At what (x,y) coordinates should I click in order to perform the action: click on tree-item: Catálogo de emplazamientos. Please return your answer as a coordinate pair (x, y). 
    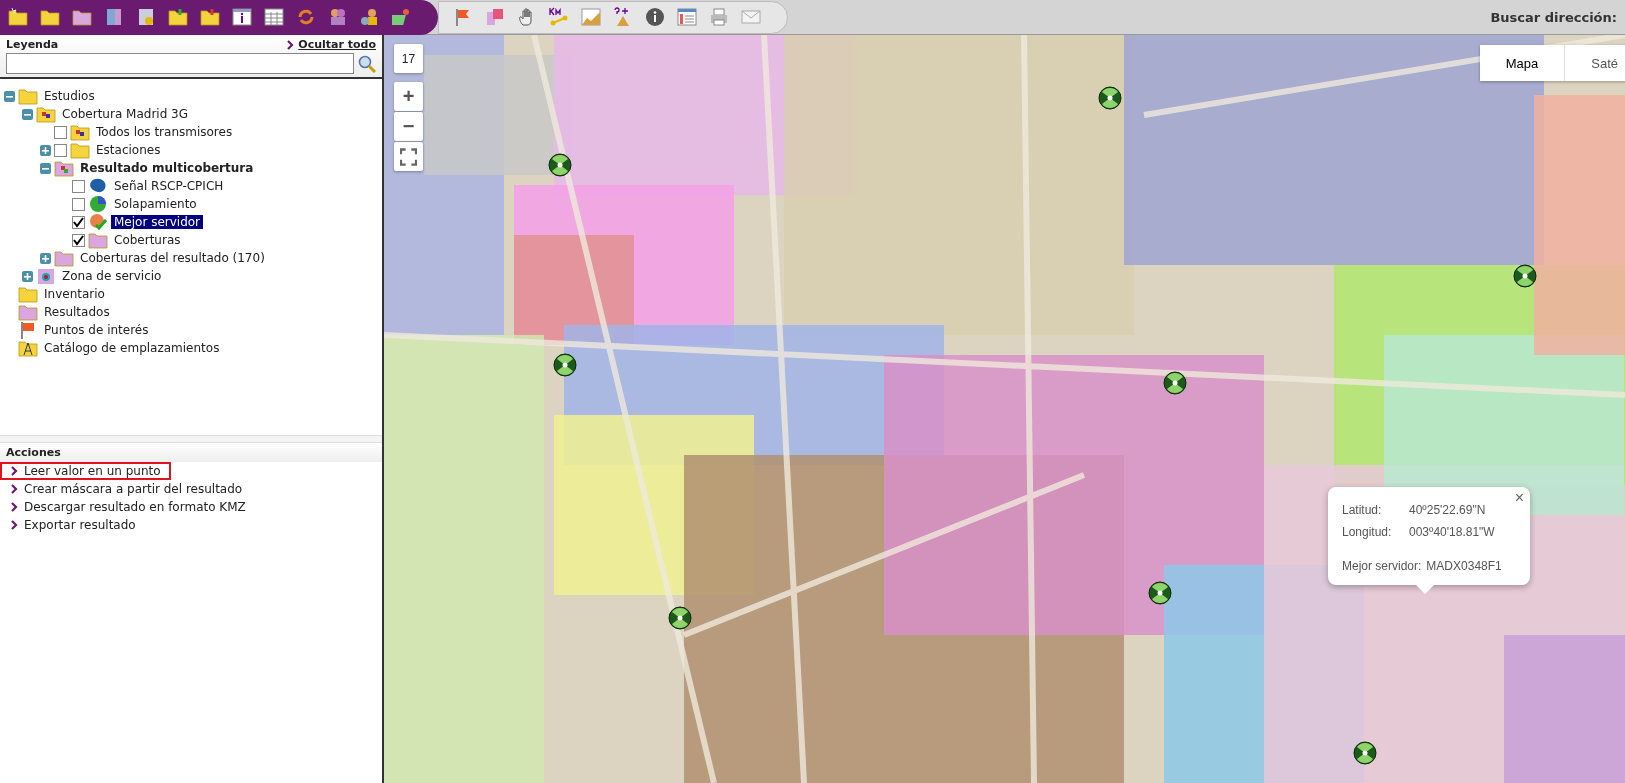
    Looking at the image, I should click on (132, 348).